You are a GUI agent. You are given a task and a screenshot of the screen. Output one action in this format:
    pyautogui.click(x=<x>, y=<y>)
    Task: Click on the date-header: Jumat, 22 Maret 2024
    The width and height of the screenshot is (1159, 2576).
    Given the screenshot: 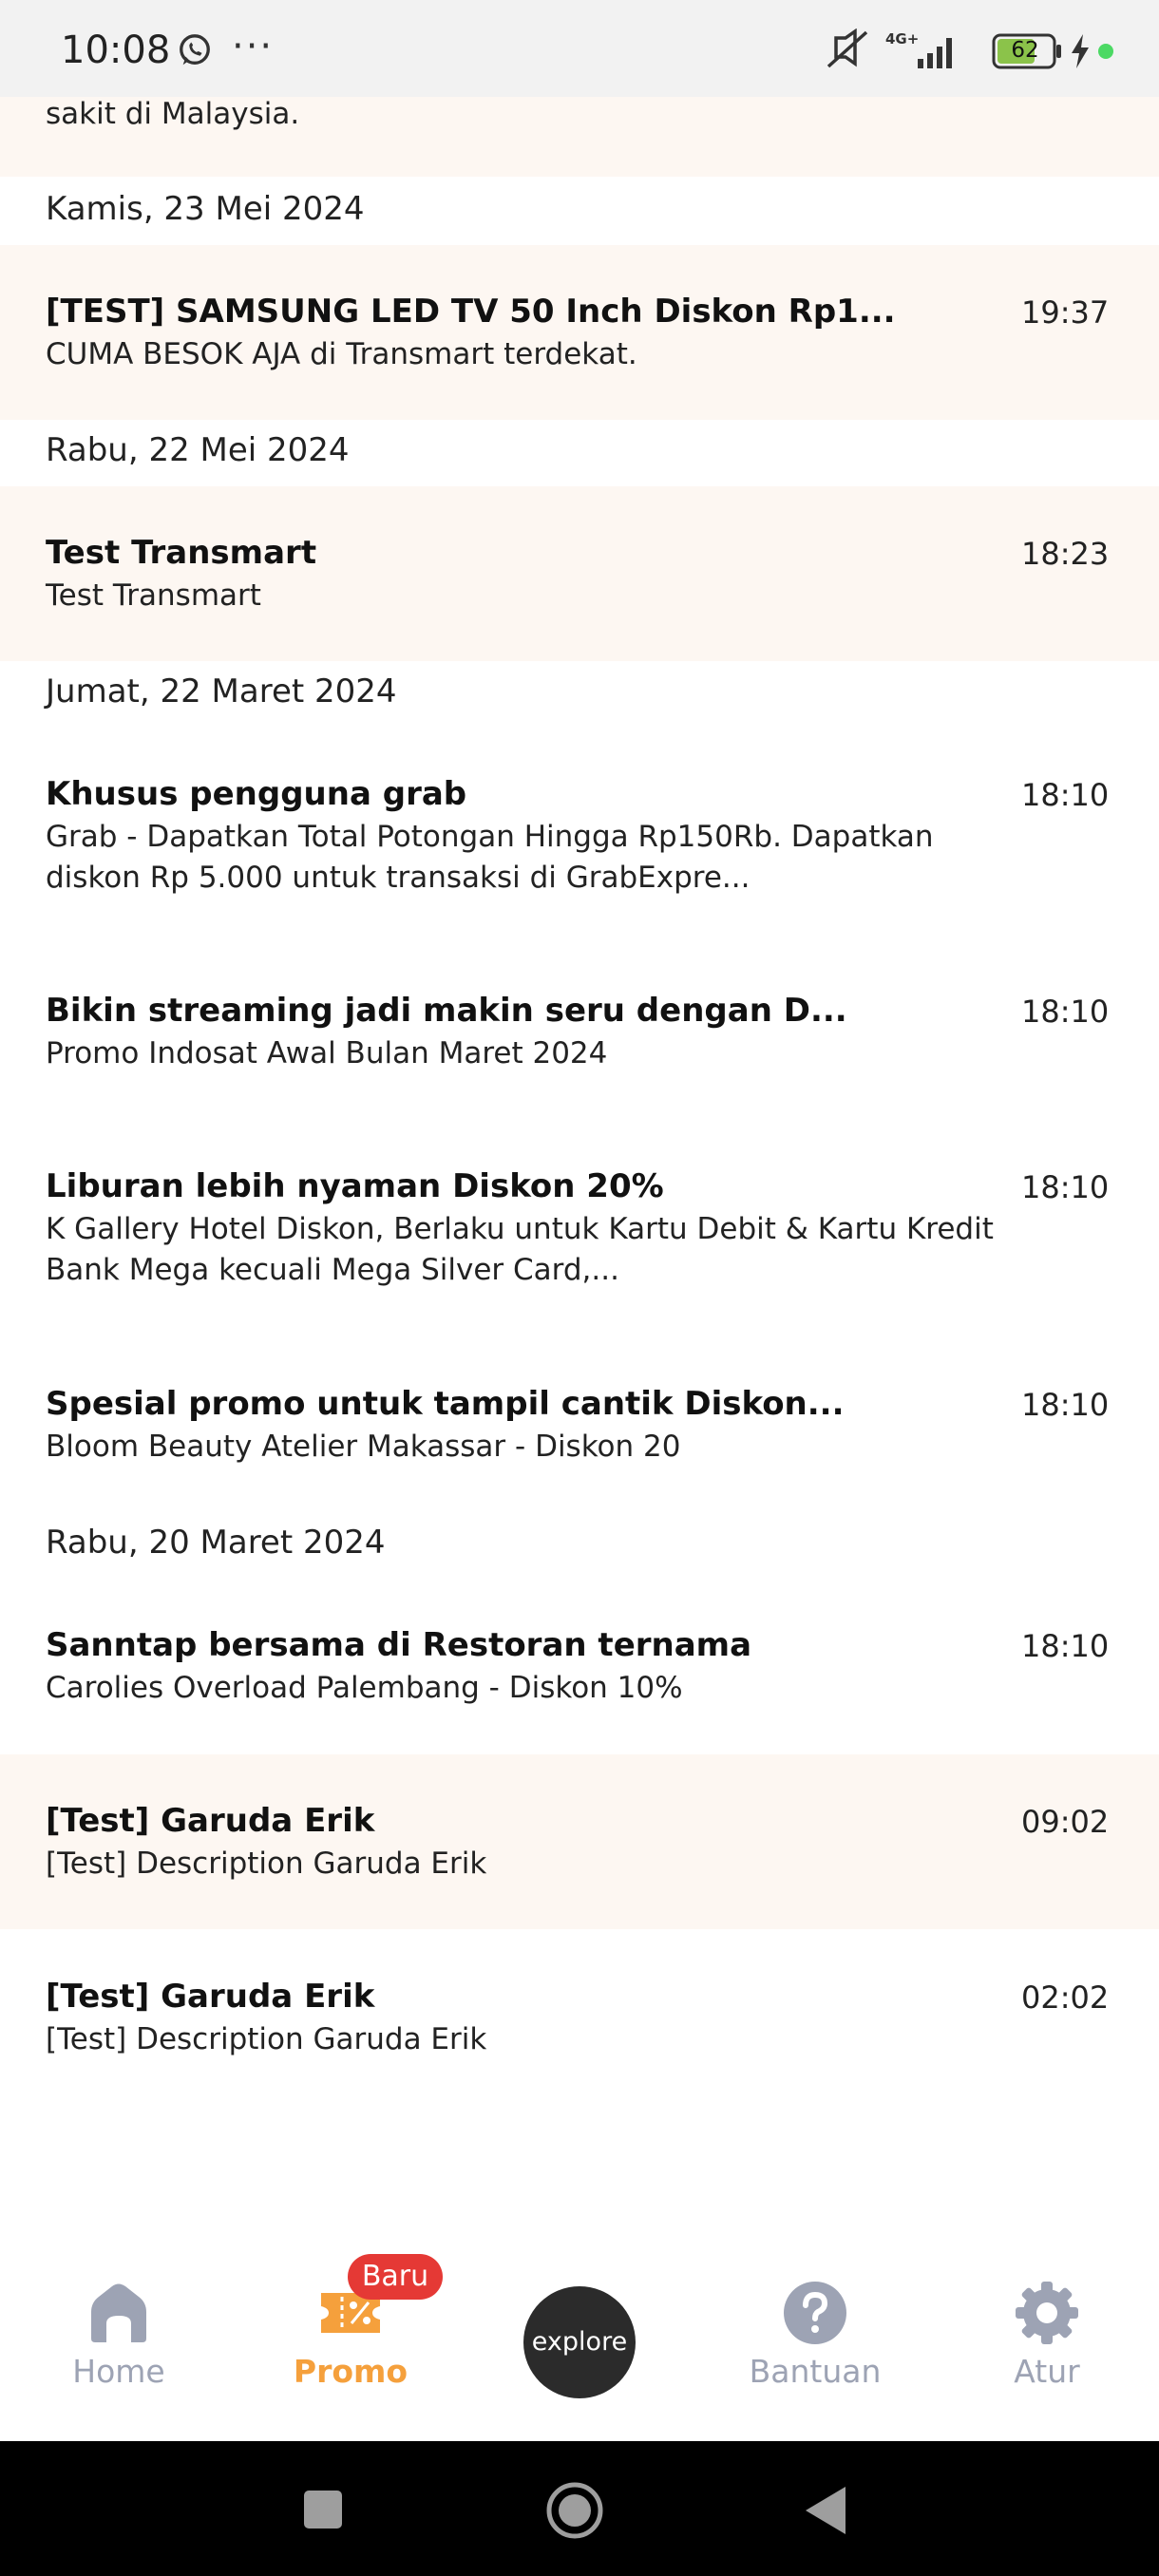 What is the action you would take?
    pyautogui.click(x=221, y=691)
    